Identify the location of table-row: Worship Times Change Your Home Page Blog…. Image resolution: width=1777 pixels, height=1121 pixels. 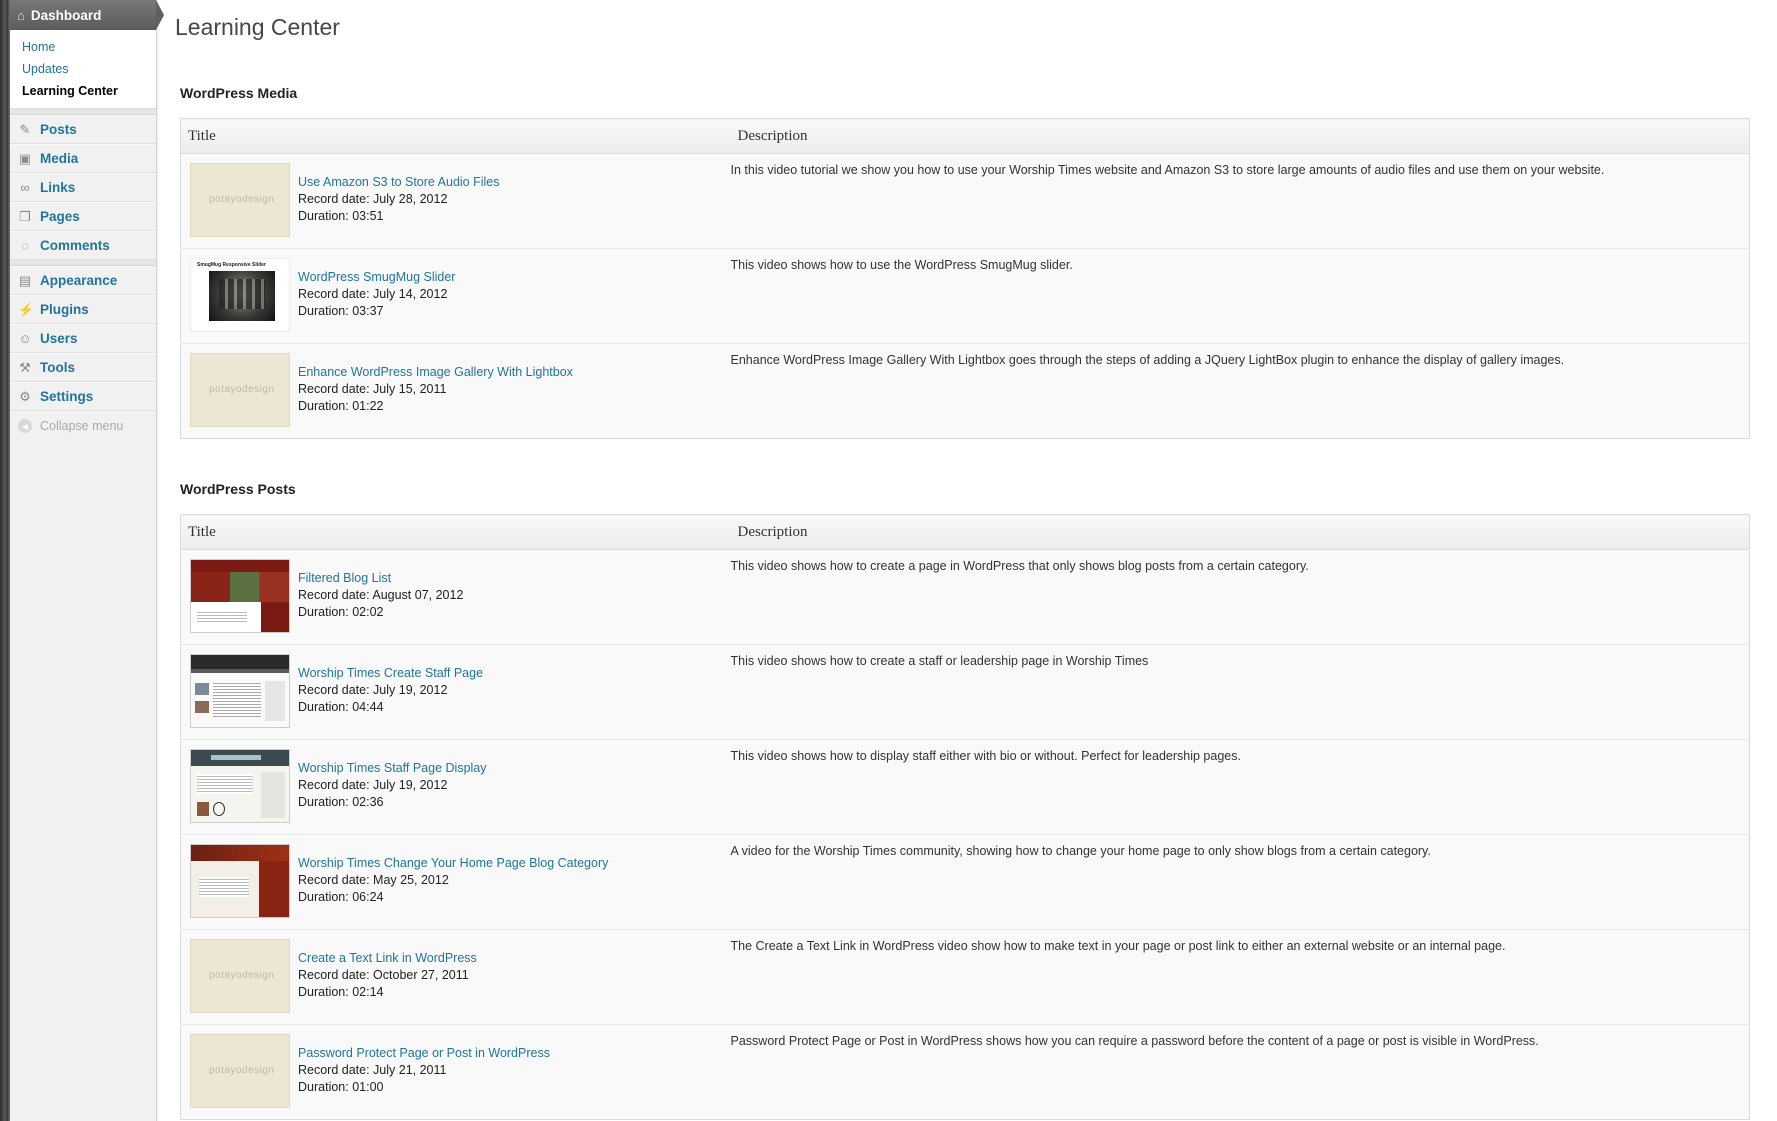
(965, 882).